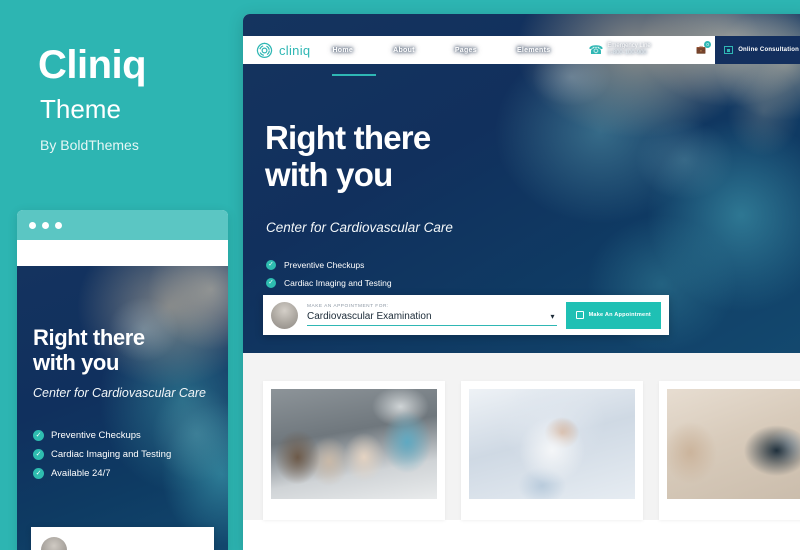 The image size is (800, 550). I want to click on mini-titlebar, so click(122, 225).